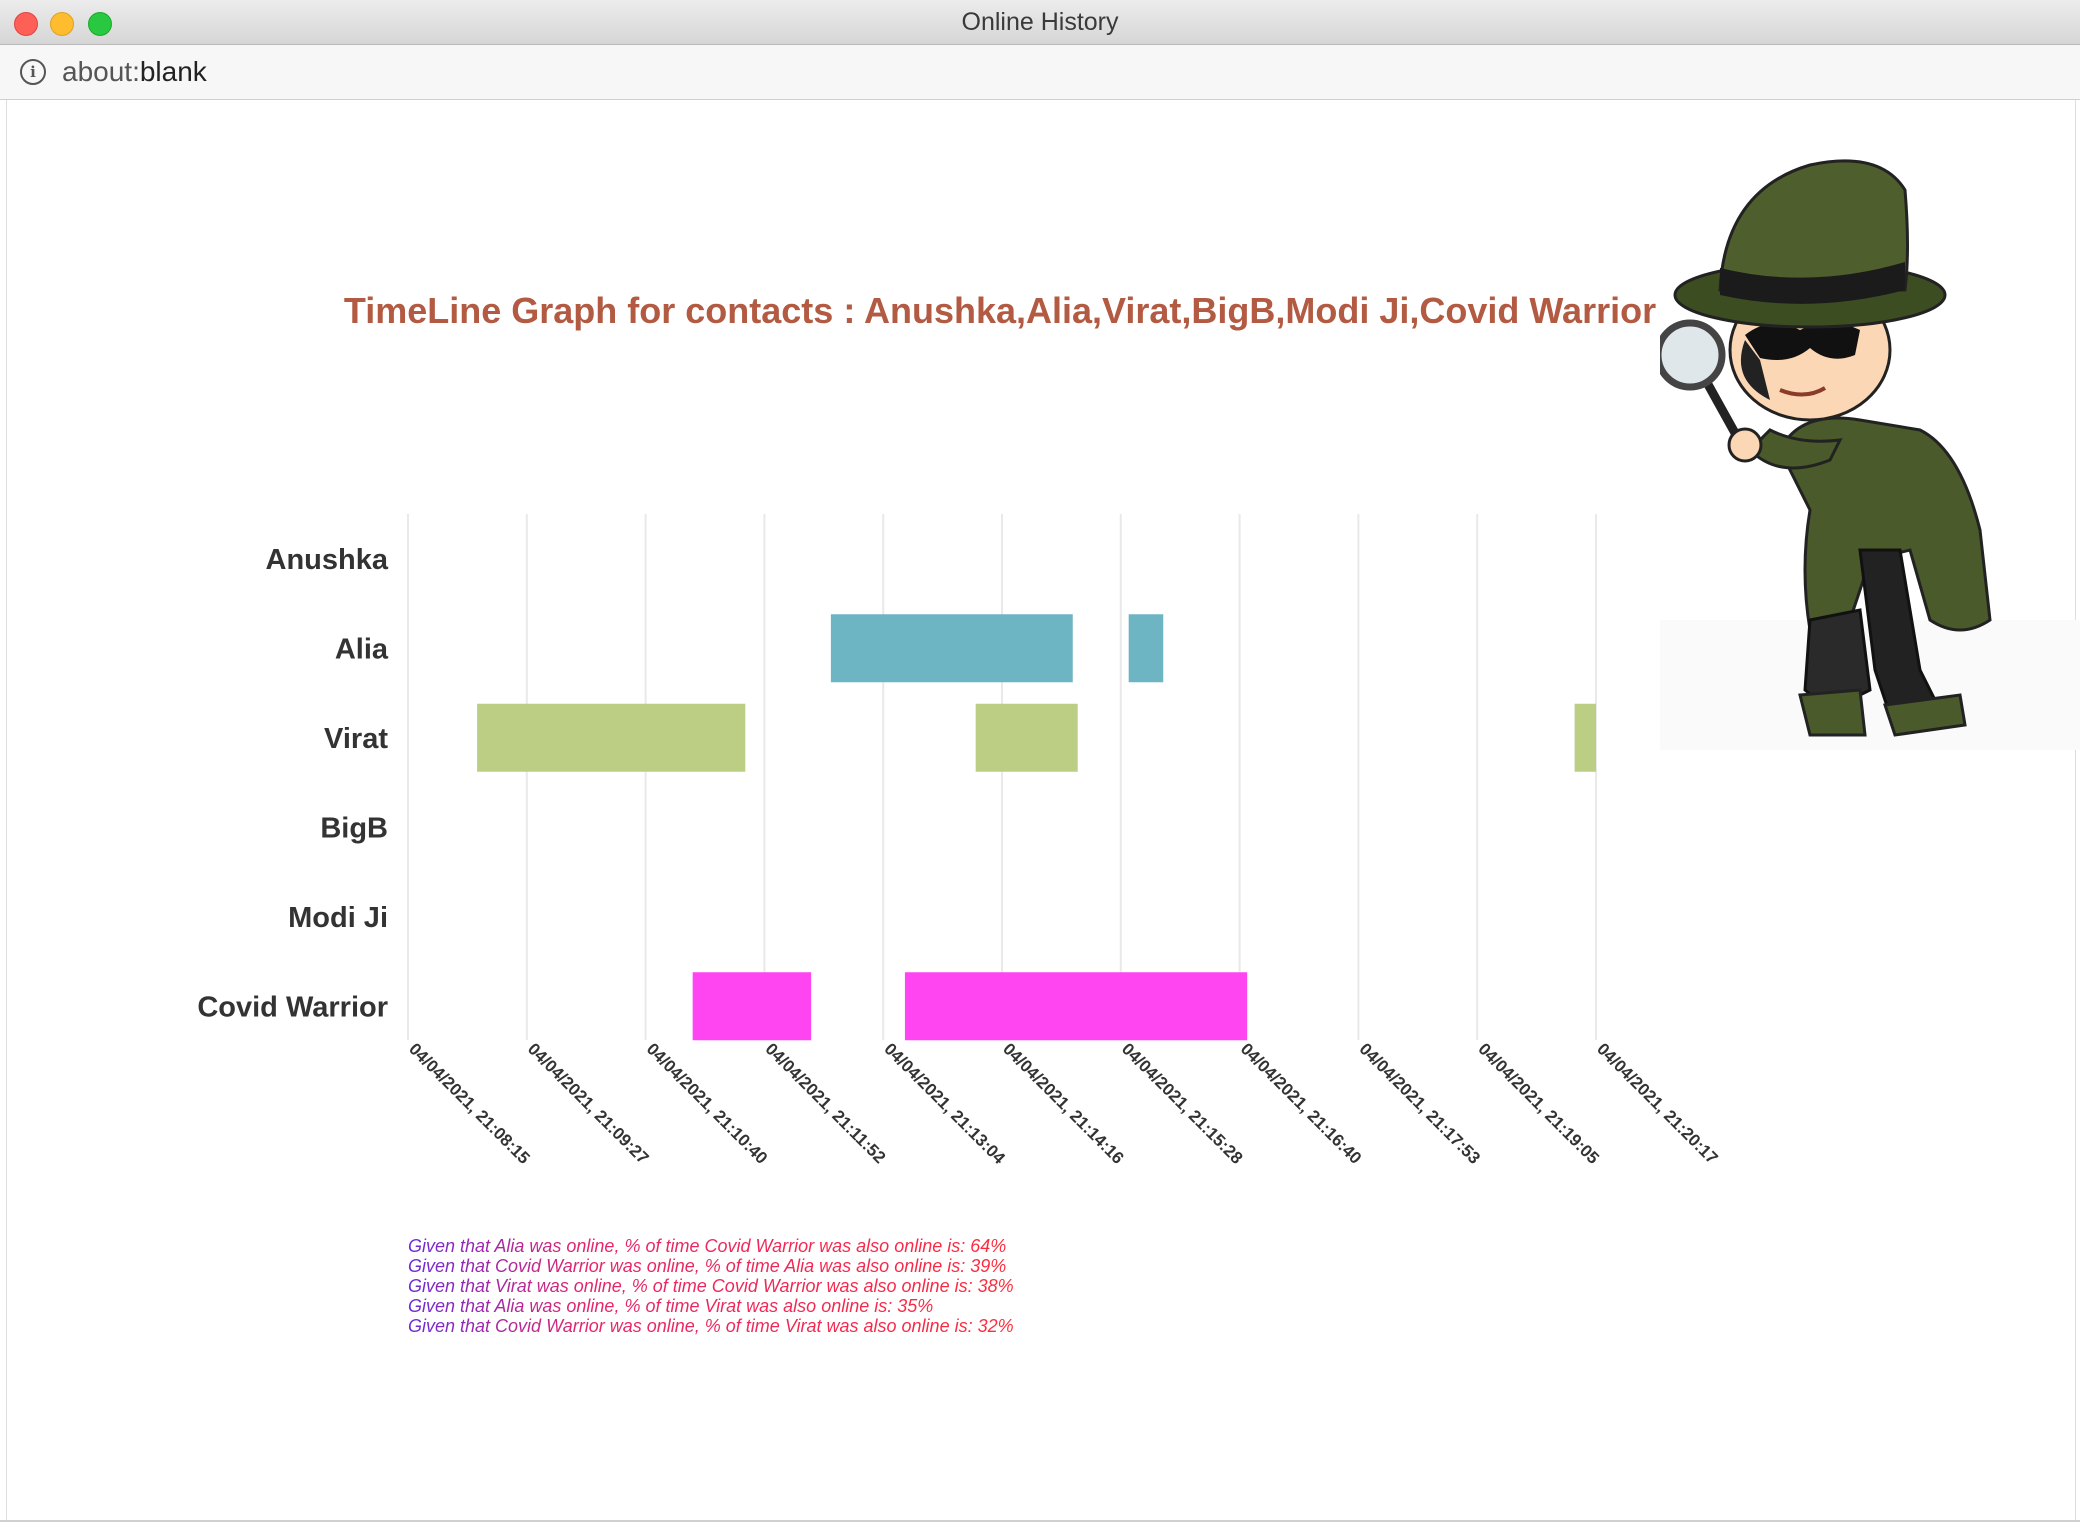 Image resolution: width=2080 pixels, height=1528 pixels. I want to click on x-tick-label: 04/04/2021, 21:14:16, so click(1063, 1103).